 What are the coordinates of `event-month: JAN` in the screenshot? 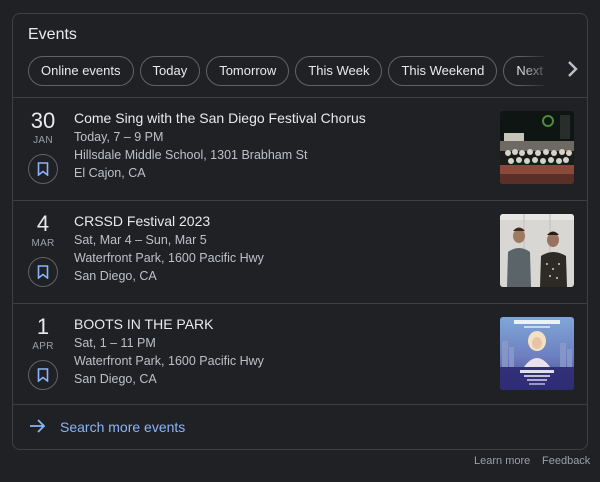 It's located at (43, 140).